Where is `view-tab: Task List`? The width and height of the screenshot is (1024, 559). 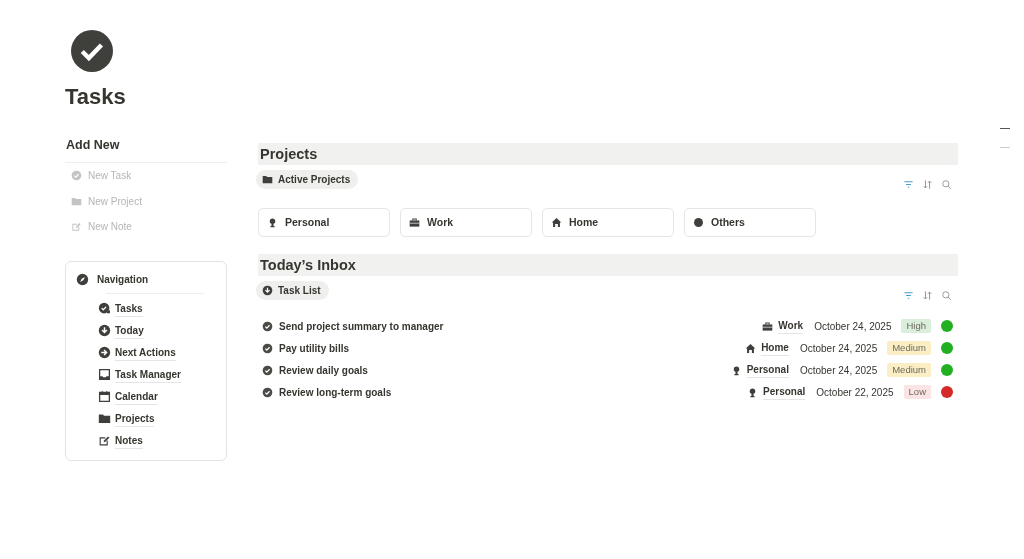
view-tab: Task List is located at coordinates (292, 290).